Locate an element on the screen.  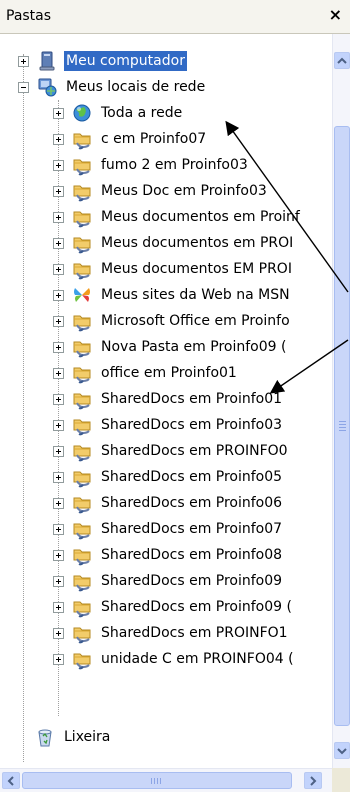
tree-item-label: SharedDocs em Proinfo09 is located at coordinates (192, 581).